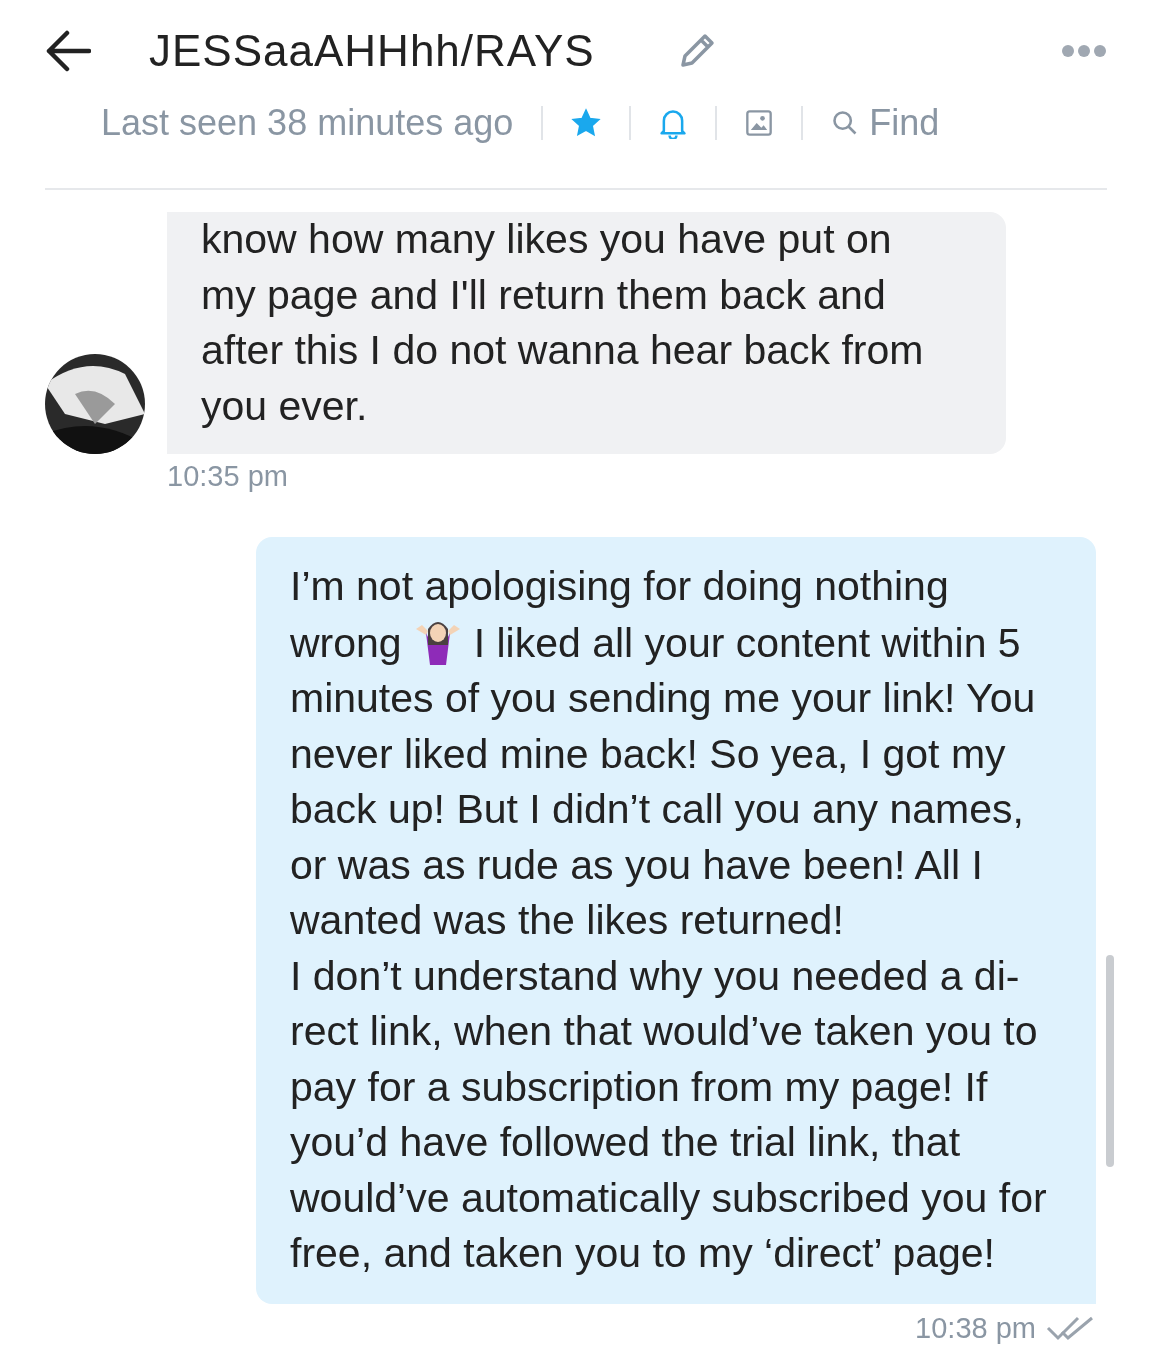 This screenshot has height=1362, width=1152. What do you see at coordinates (747, 642) in the screenshot?
I see `message-text: I liked all your content within 5` at bounding box center [747, 642].